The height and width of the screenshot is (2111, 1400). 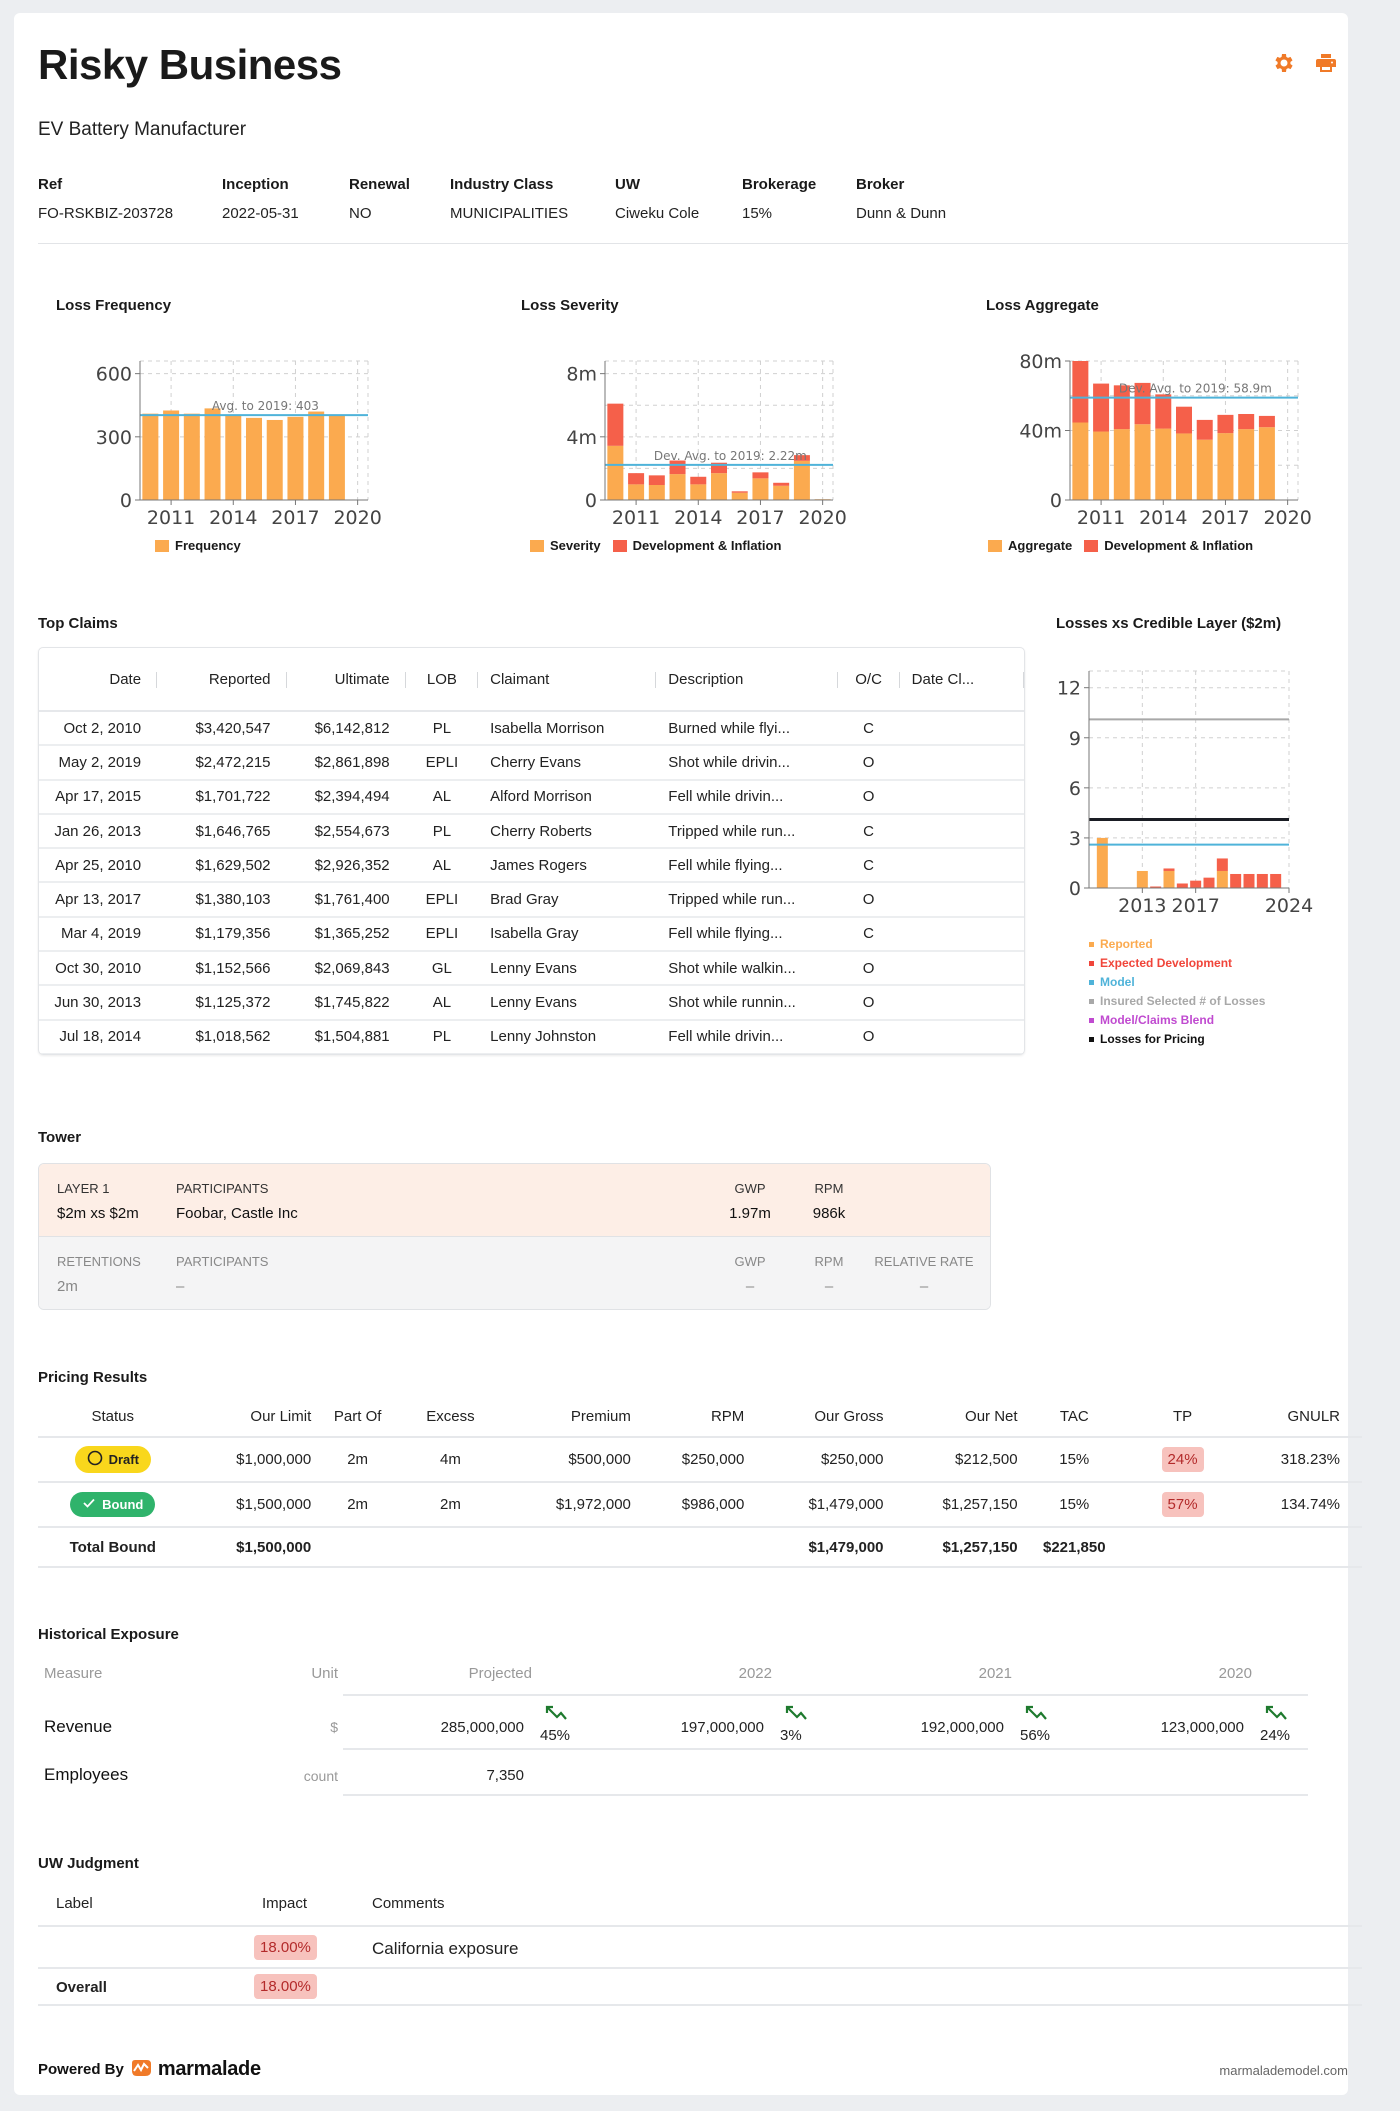 What do you see at coordinates (442, 763) in the screenshot?
I see `table-cell: EPLI` at bounding box center [442, 763].